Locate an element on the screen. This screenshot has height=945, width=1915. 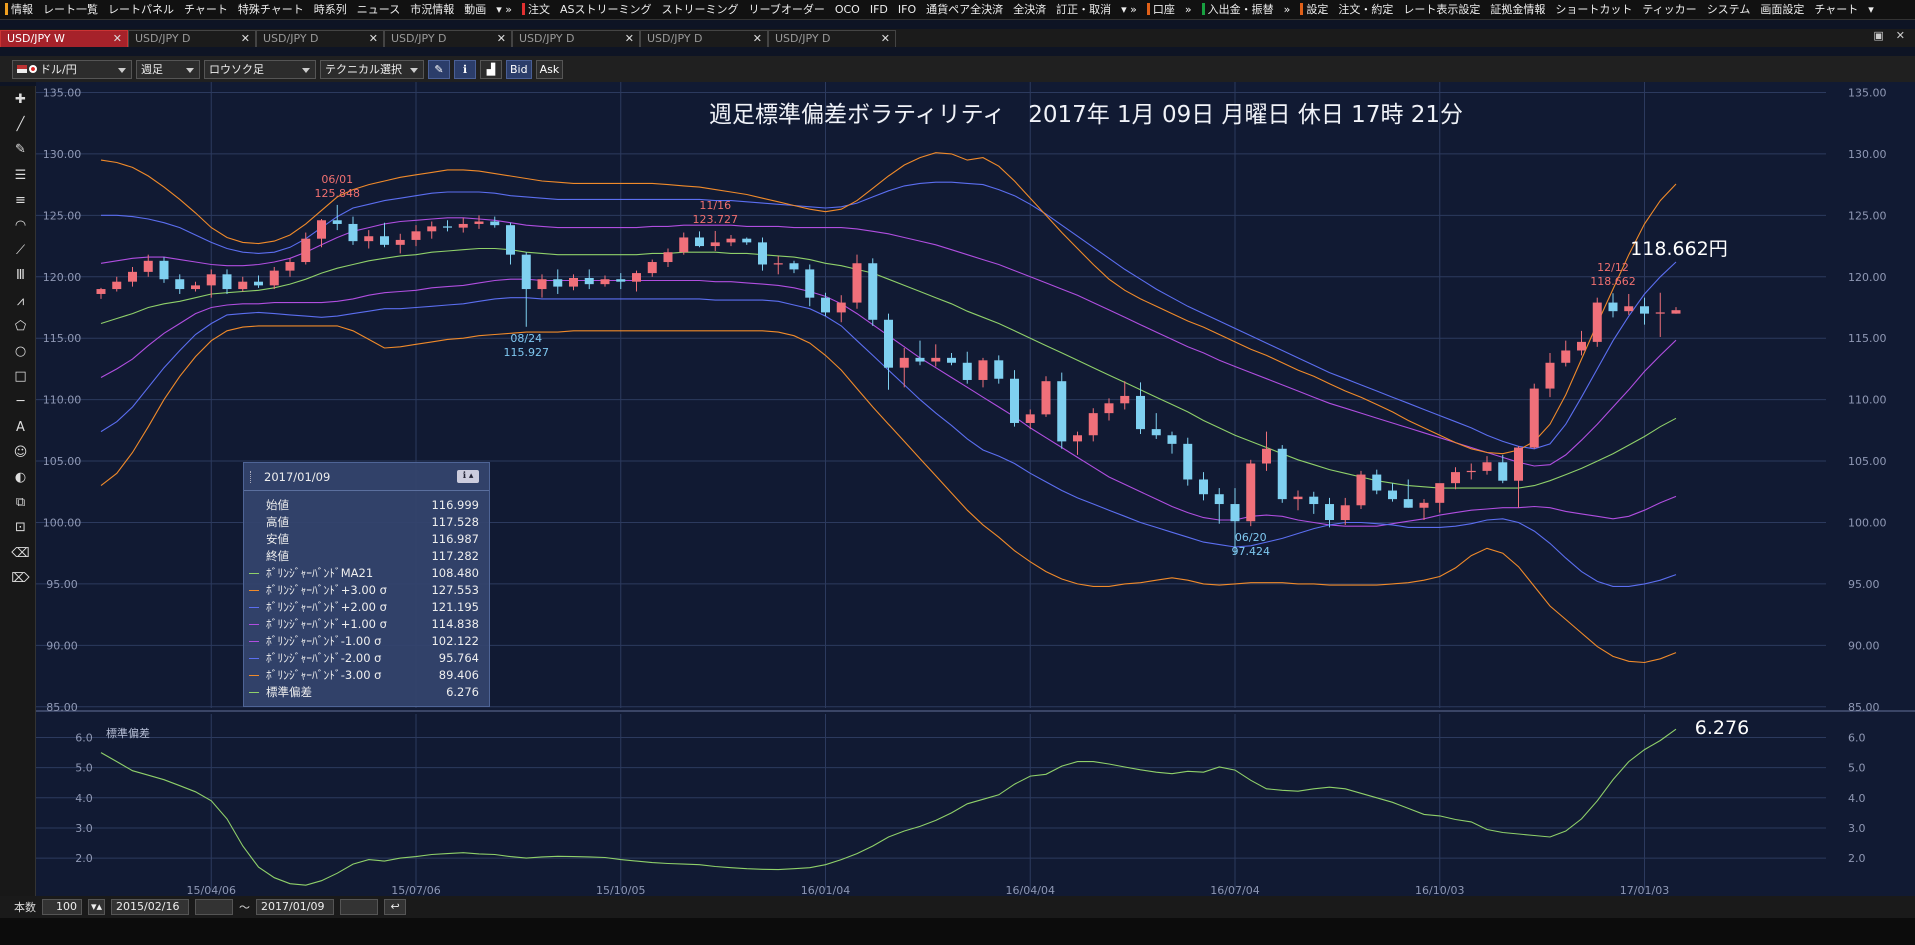
chart-type-select: ロウソク足 is located at coordinates (260, 69).